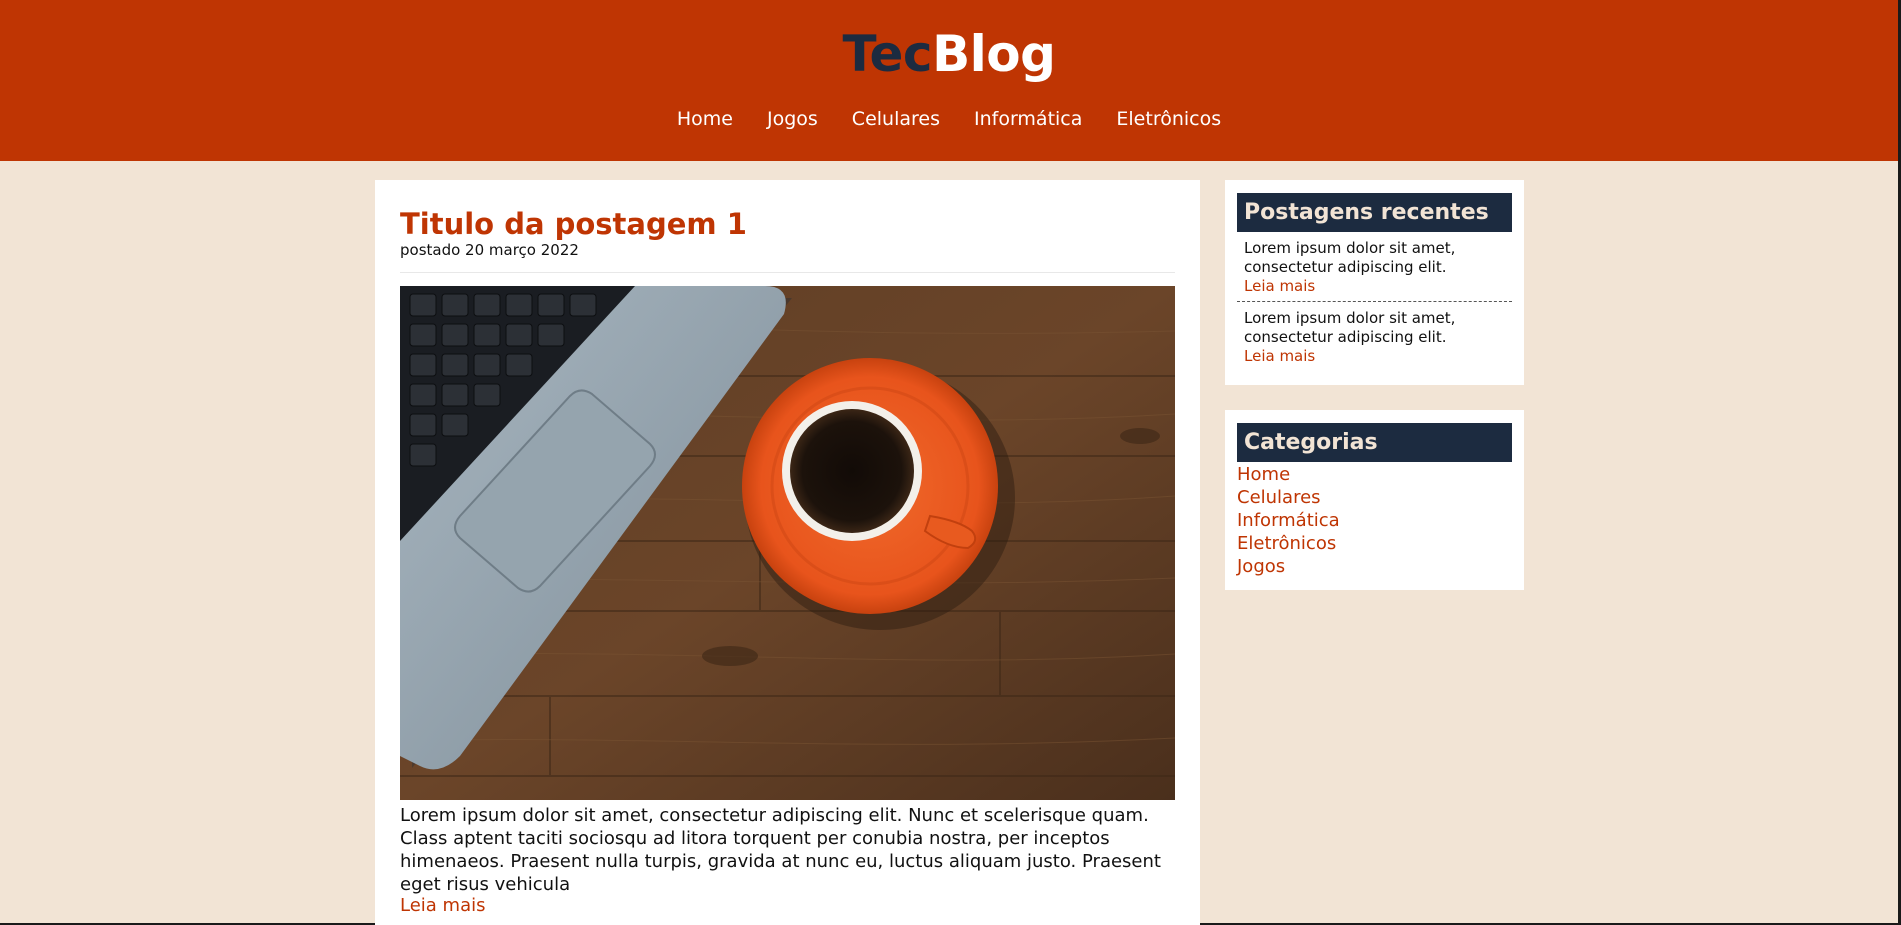 This screenshot has width=1901, height=925. Describe the element at coordinates (573, 224) in the screenshot. I see `post-title: Titulo da postagem 1` at that location.